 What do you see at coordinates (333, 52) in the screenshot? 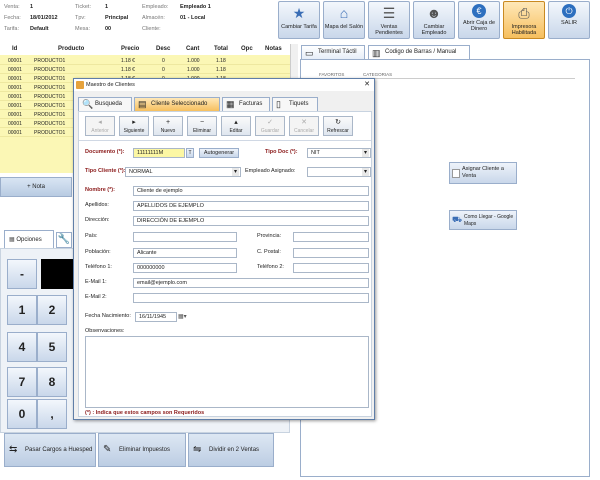
I see `tab-terminal-tactil: ▭ Terminal Táctil` at bounding box center [333, 52].